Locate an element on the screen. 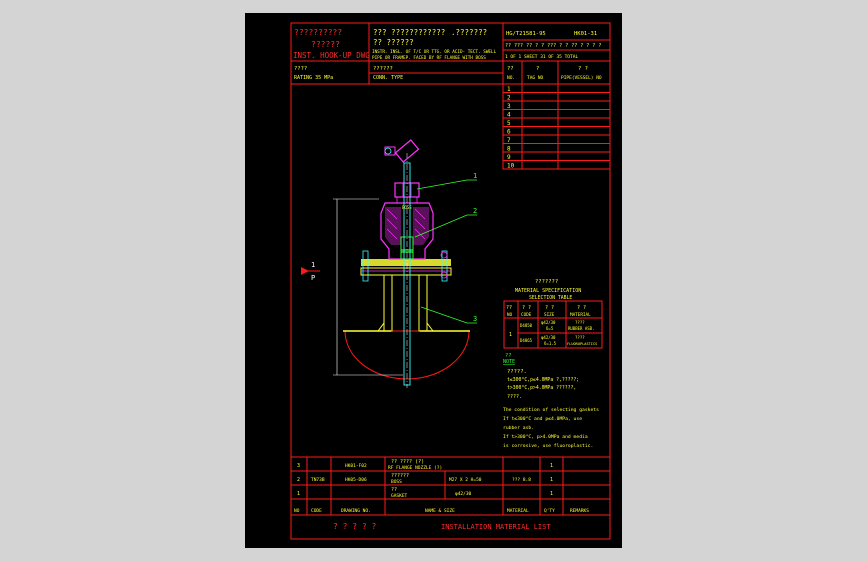 The height and width of the screenshot is (562, 867). bom-r2-name-q: ?????? is located at coordinates (400, 476).